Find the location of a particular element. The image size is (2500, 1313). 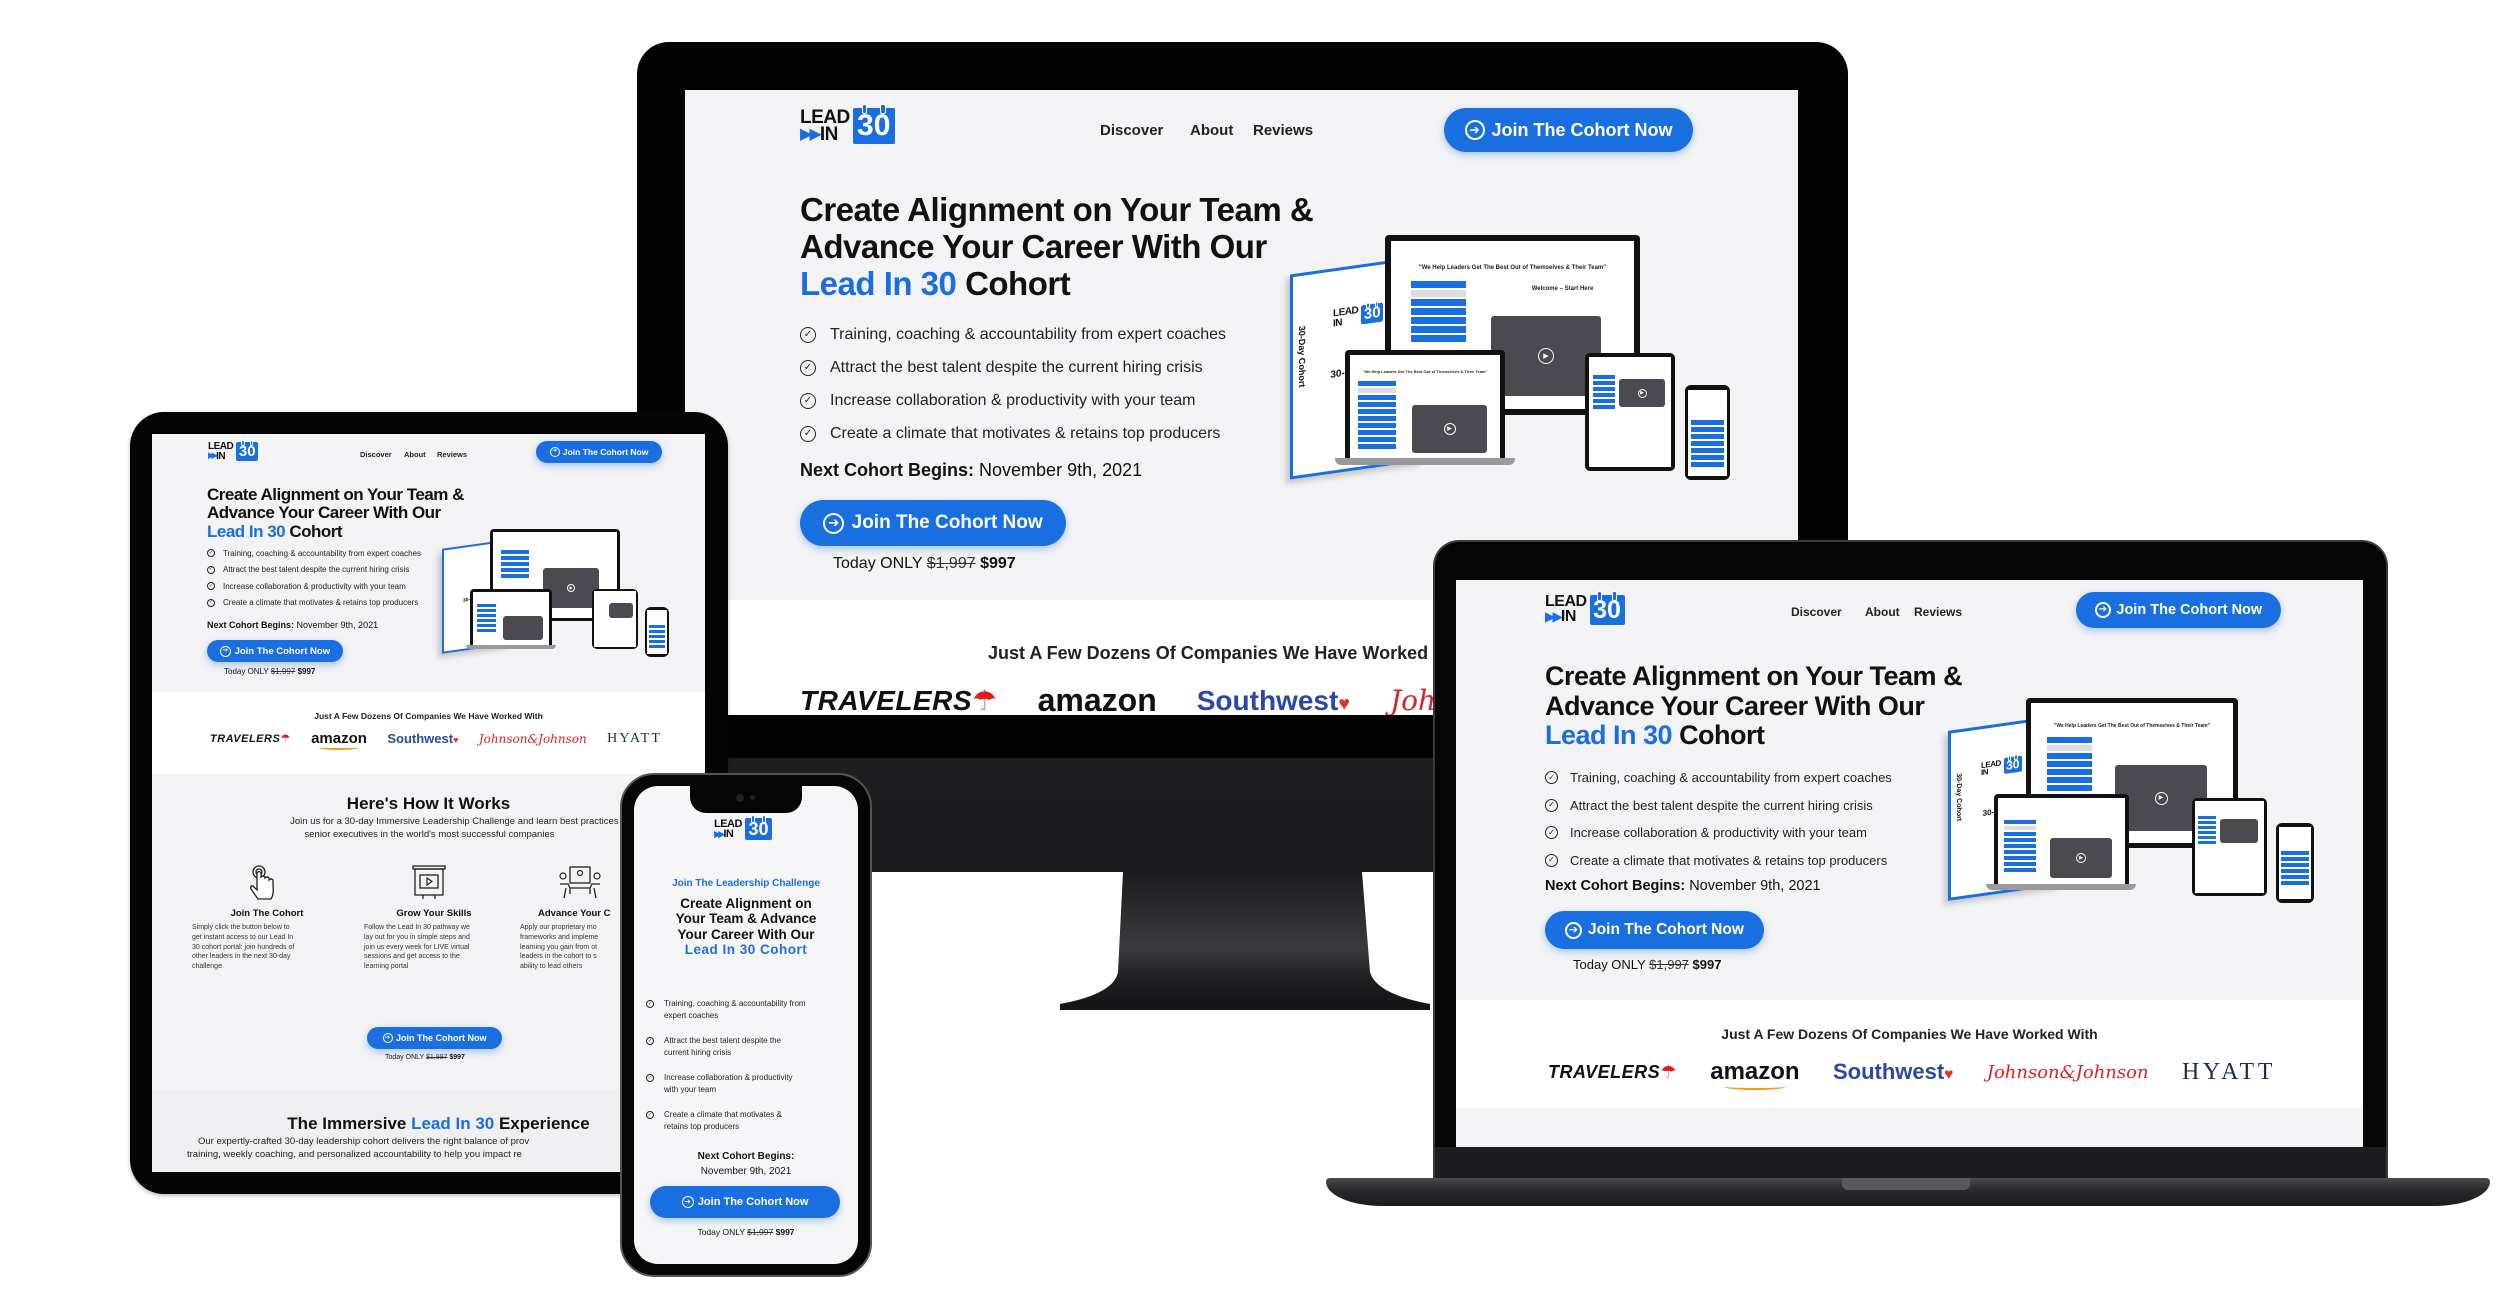

mobile-join-cohort-button: ➔ Join The Cohort Now is located at coordinates (745, 1202).